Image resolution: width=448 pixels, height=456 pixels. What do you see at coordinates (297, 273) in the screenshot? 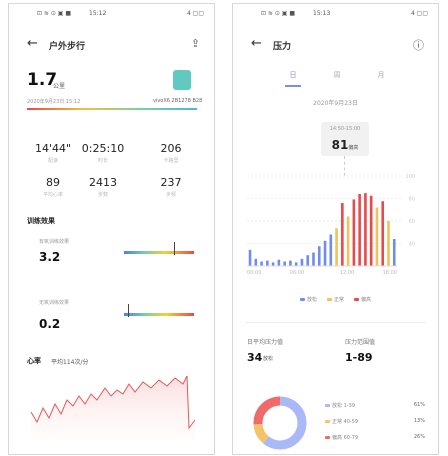
I see `x-tick-label: 06:00` at bounding box center [297, 273].